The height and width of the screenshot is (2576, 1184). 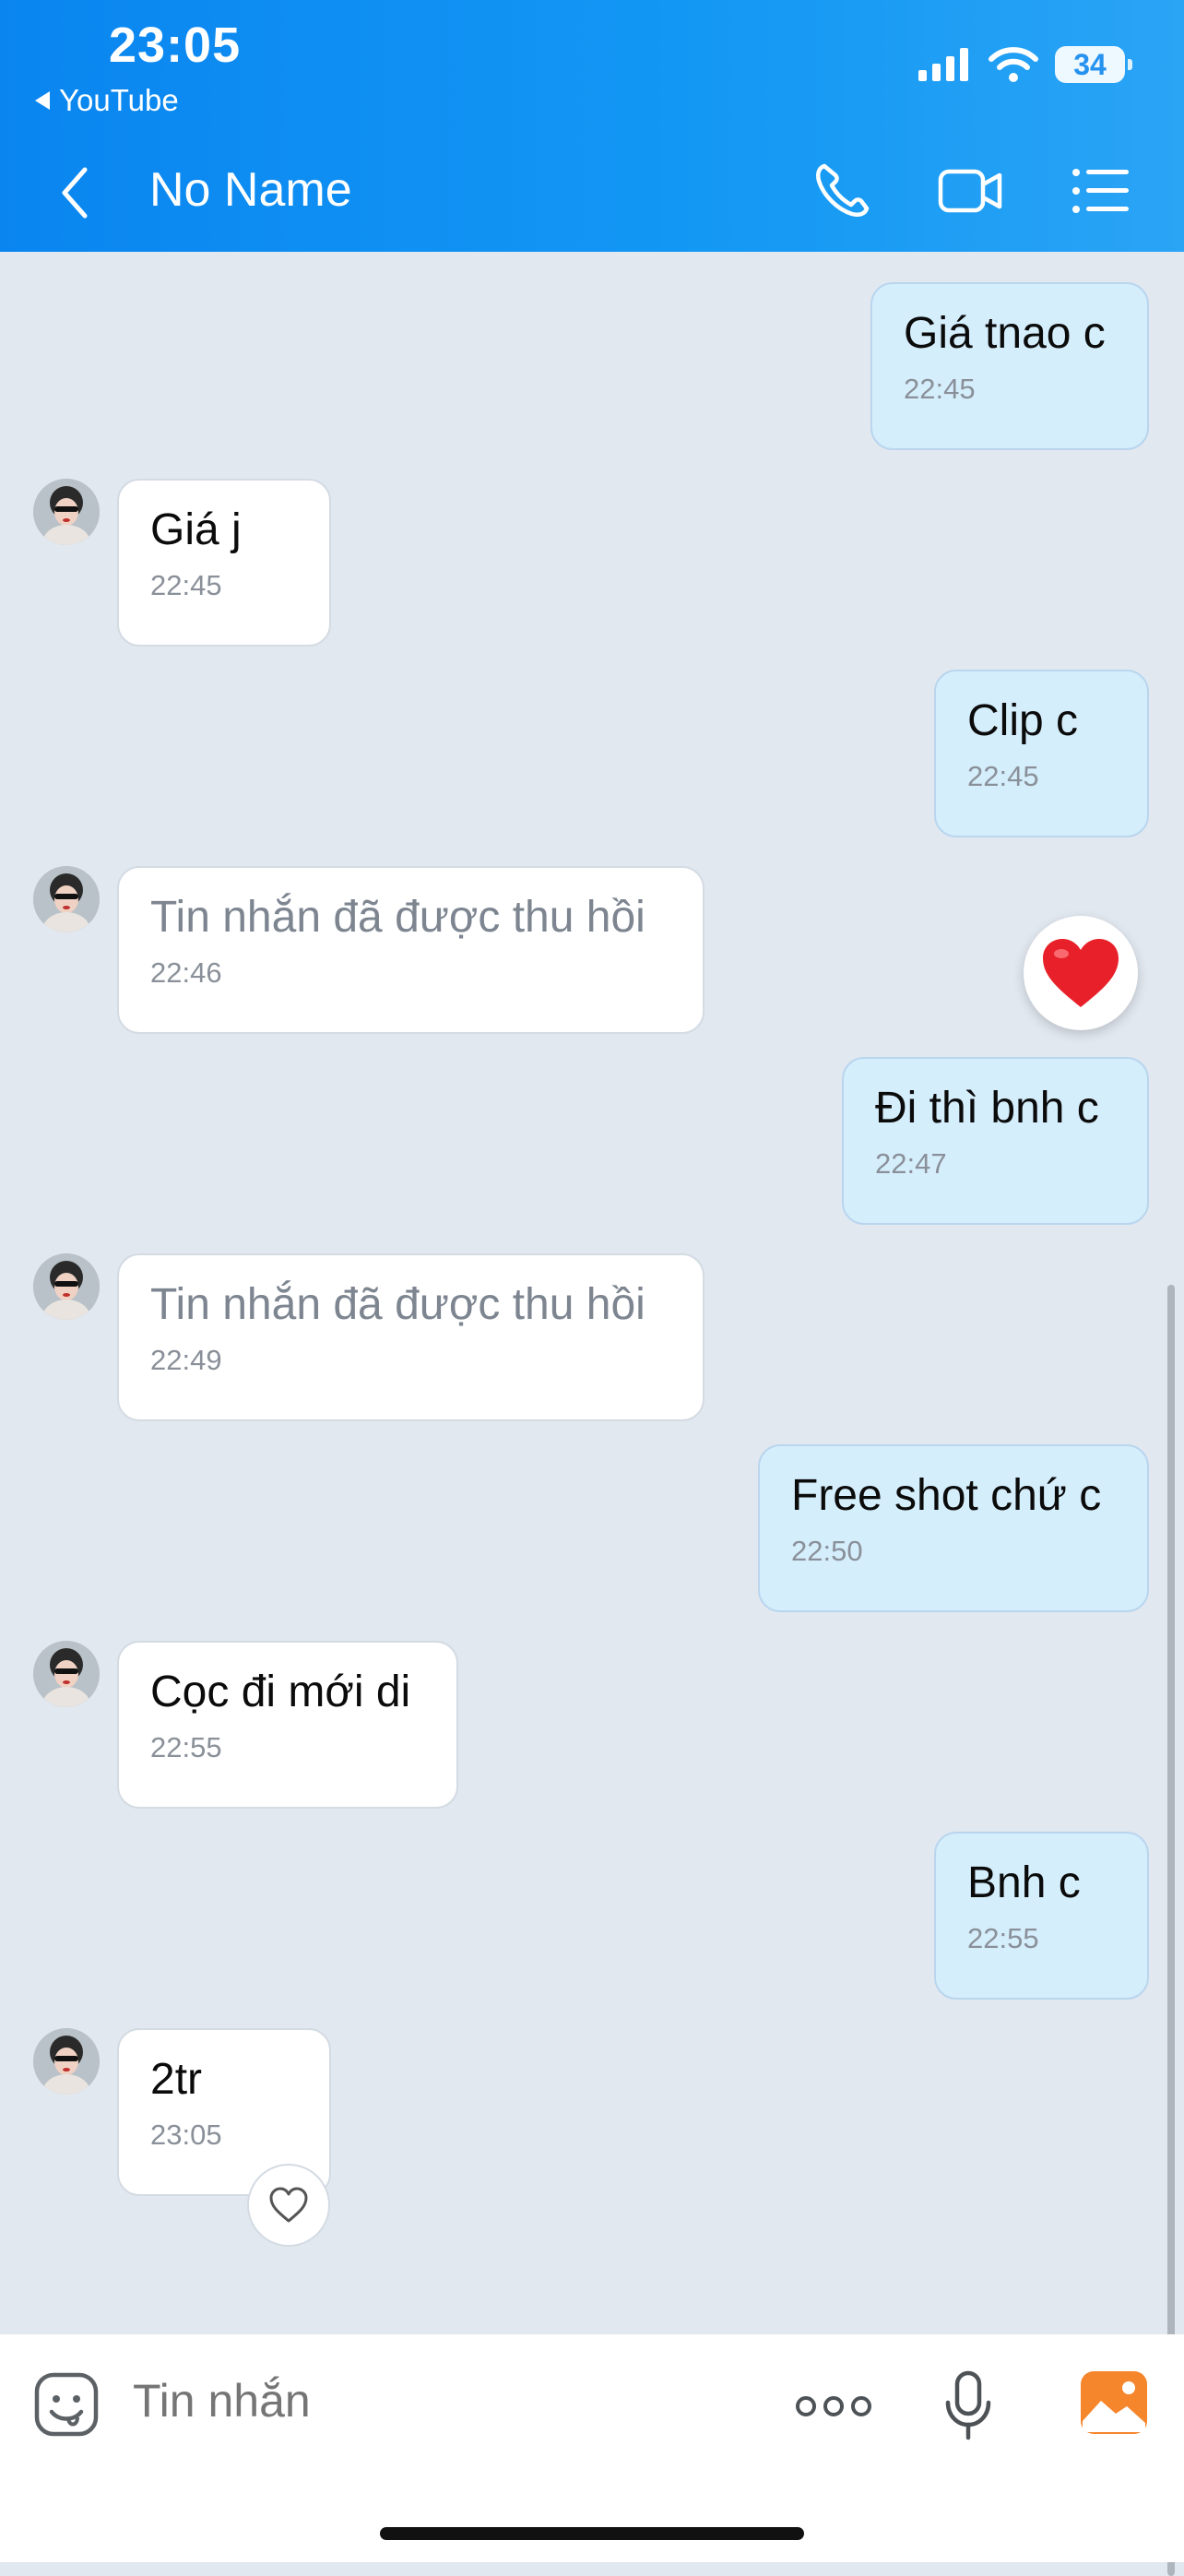 I want to click on back-triangle-icon, so click(x=42, y=100).